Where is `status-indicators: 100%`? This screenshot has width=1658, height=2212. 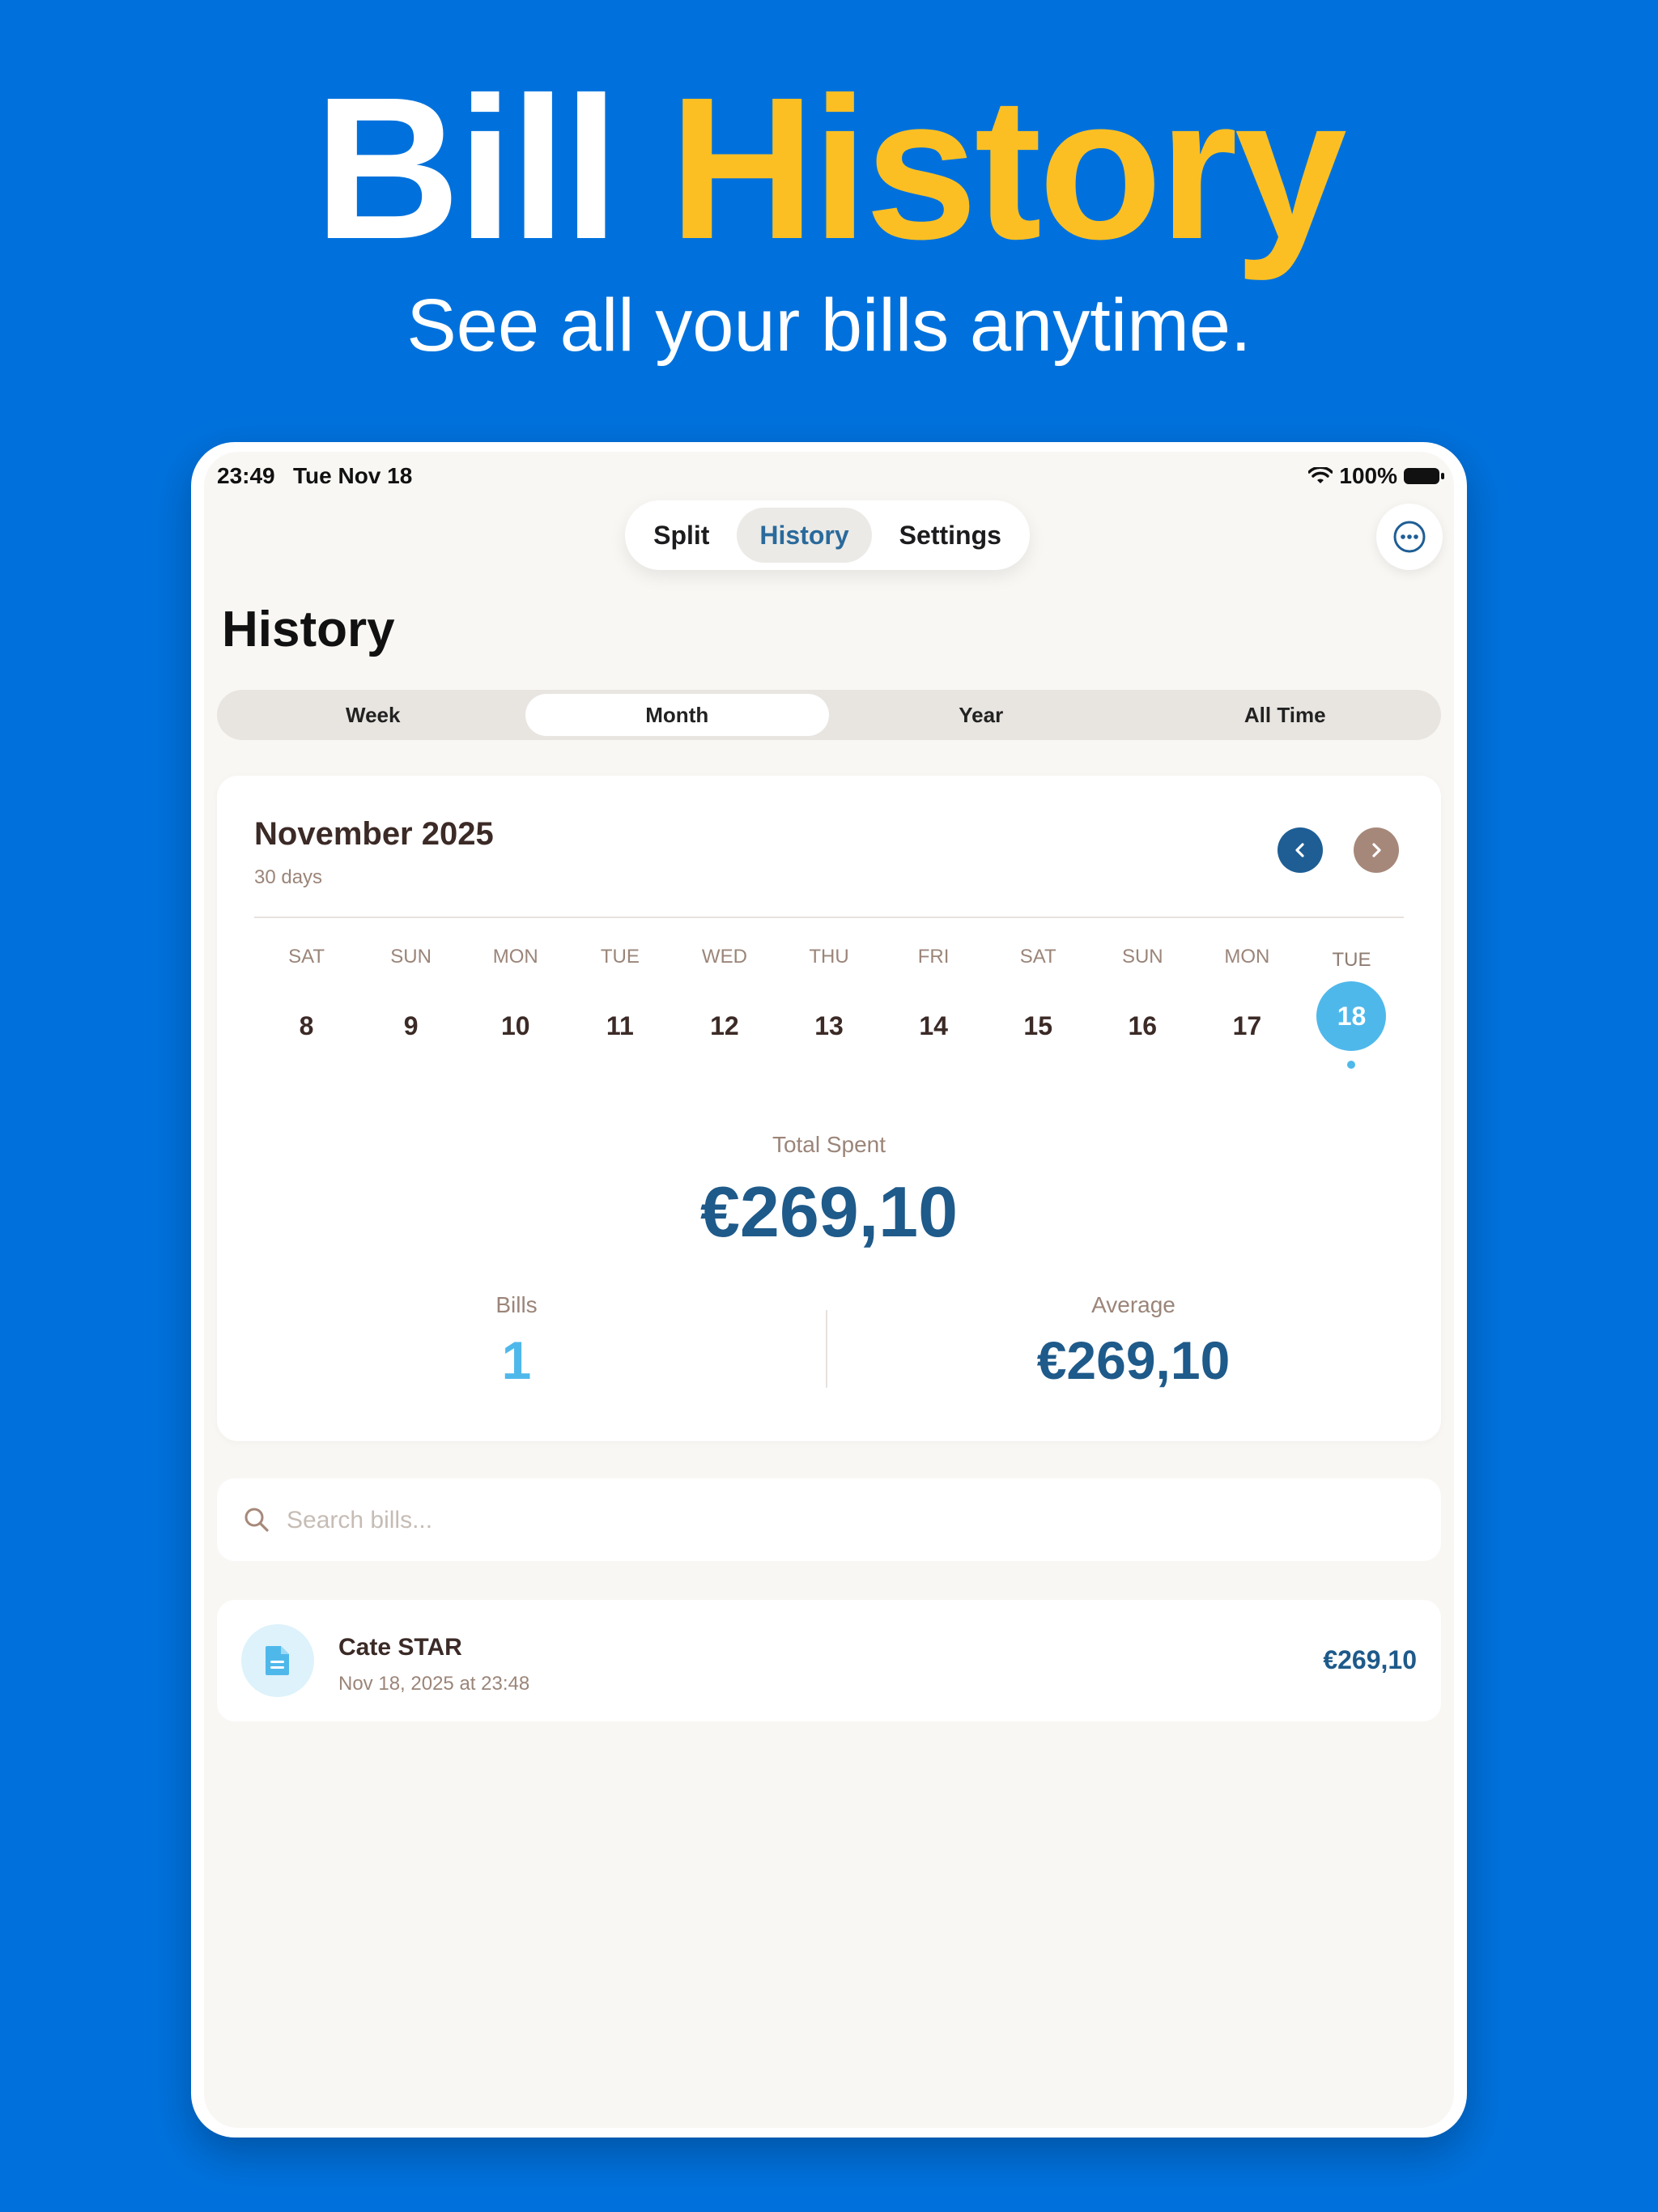 status-indicators: 100% is located at coordinates (1376, 476).